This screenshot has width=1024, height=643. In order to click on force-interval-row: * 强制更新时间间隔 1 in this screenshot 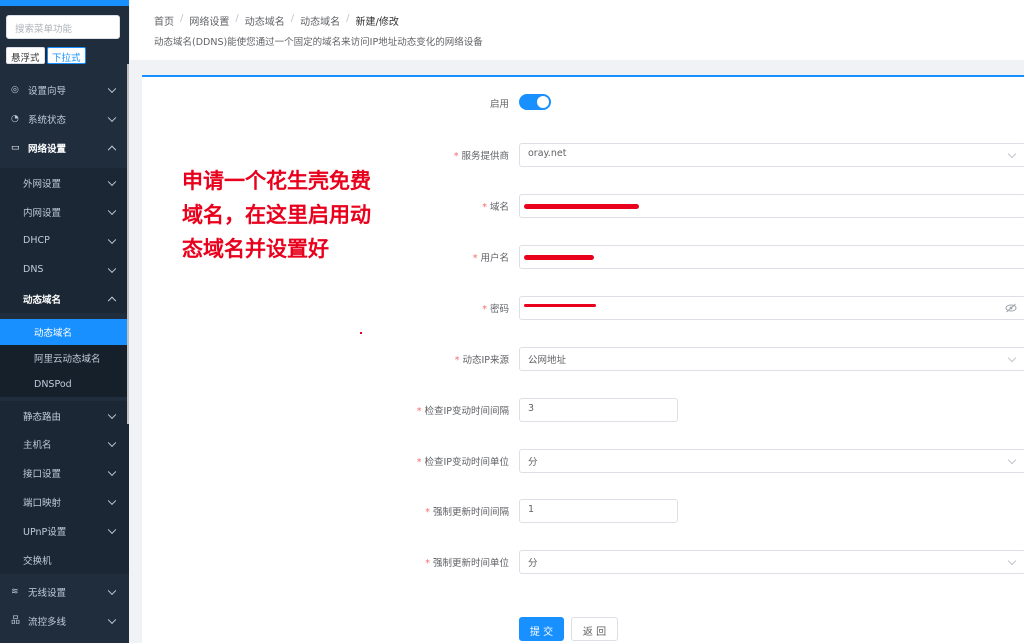, I will do `click(583, 511)`.